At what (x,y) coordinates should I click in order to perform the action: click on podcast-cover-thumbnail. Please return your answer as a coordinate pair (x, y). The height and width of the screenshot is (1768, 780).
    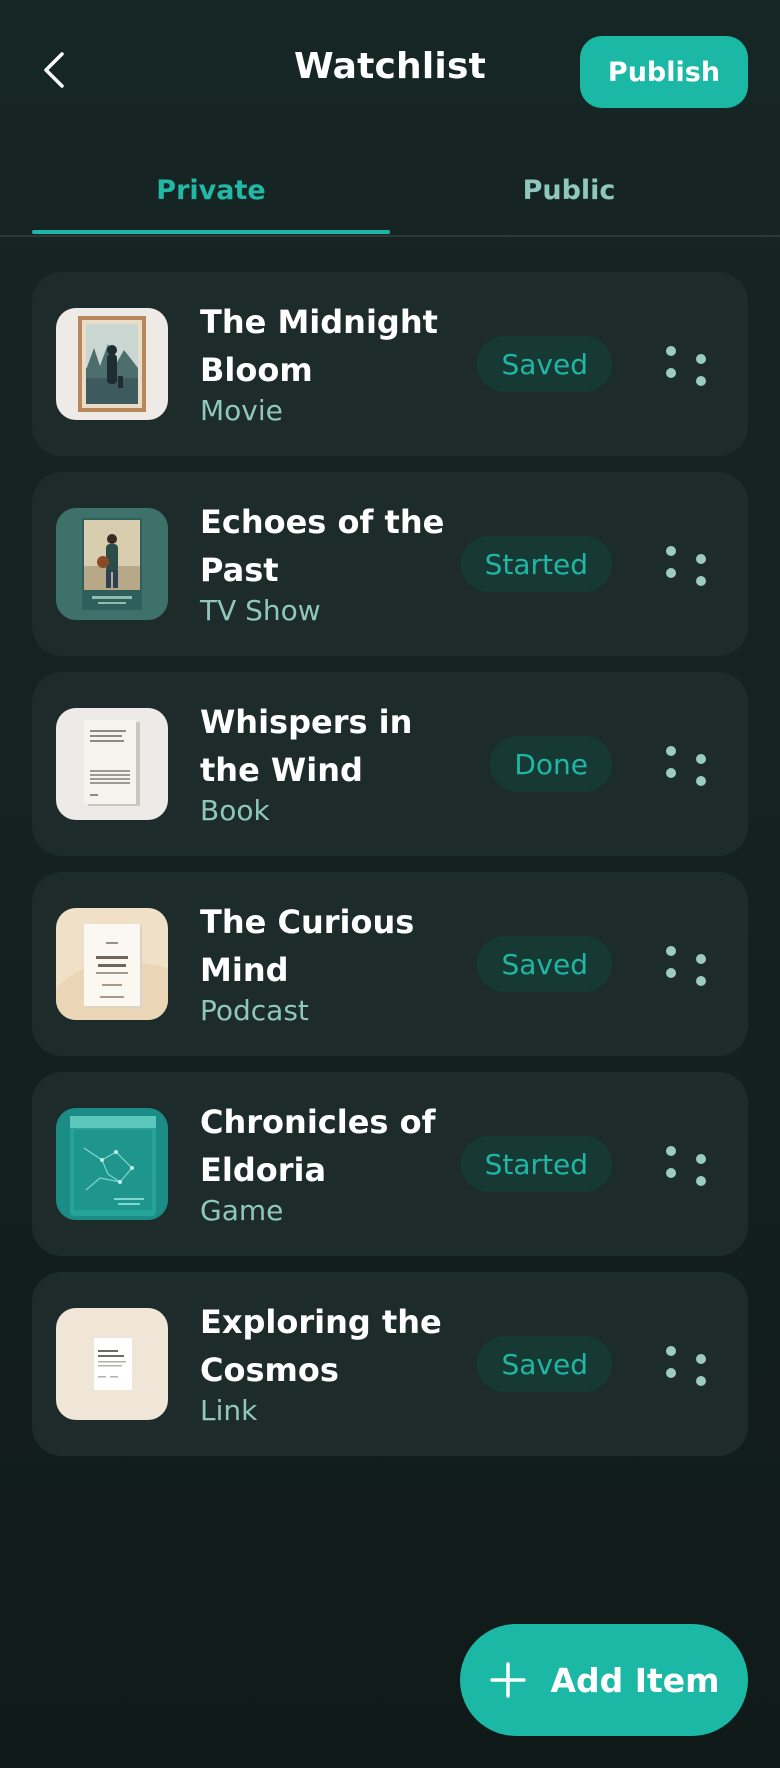
    Looking at the image, I should click on (112, 964).